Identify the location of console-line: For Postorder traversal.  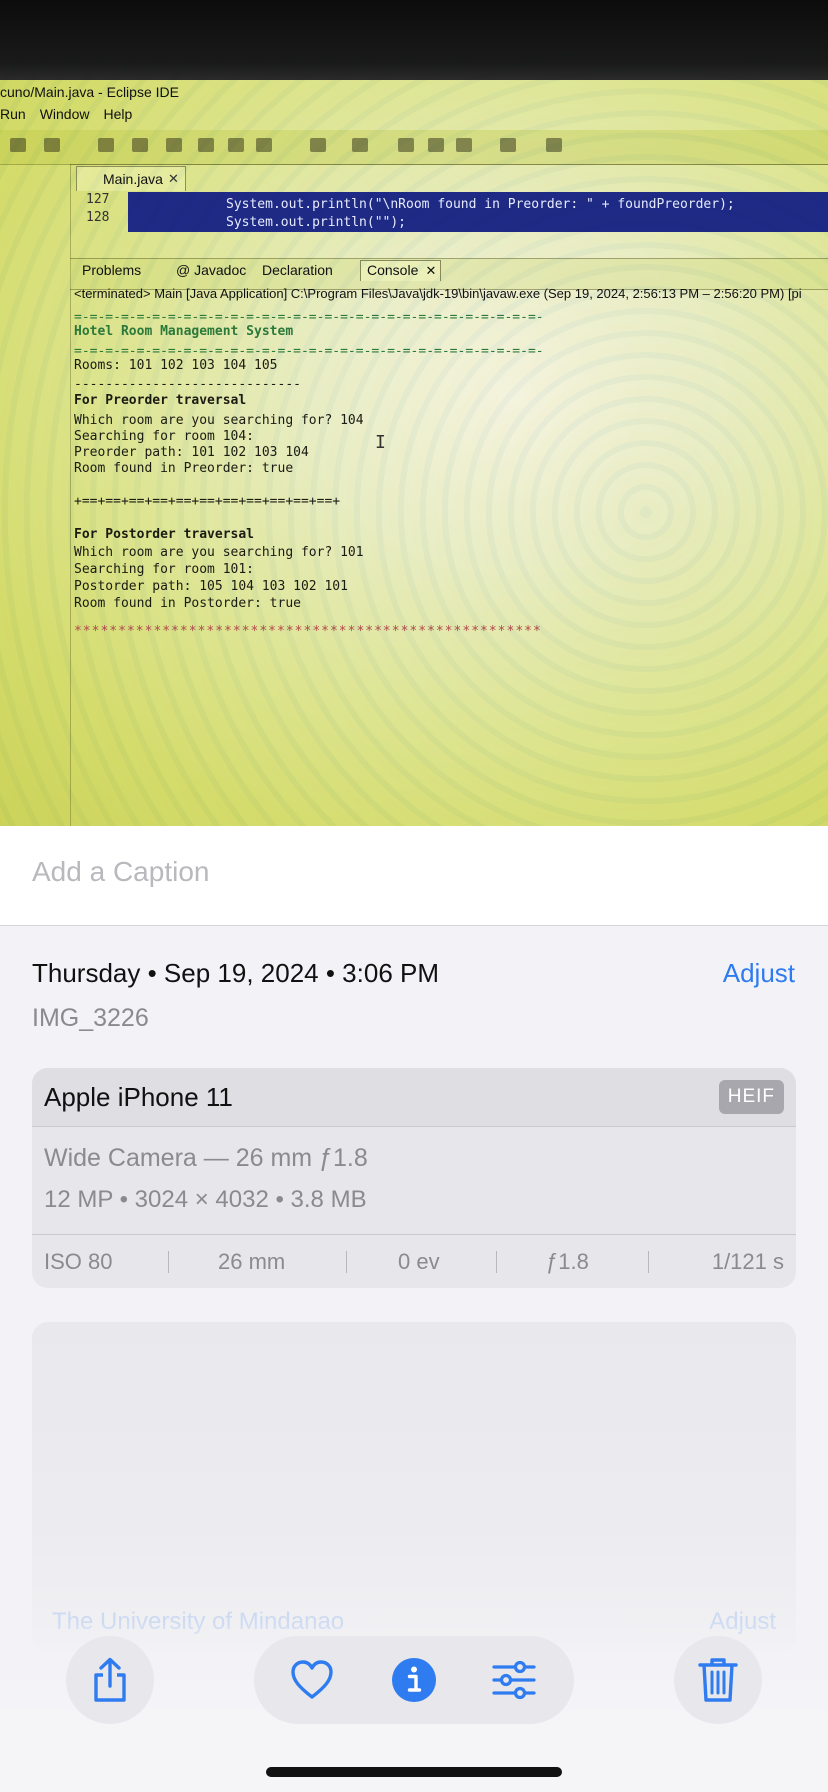
(164, 534).